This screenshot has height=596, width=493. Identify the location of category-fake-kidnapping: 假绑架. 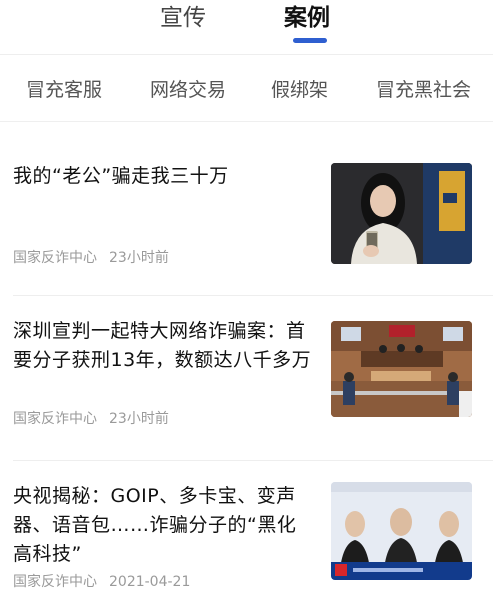
(299, 90).